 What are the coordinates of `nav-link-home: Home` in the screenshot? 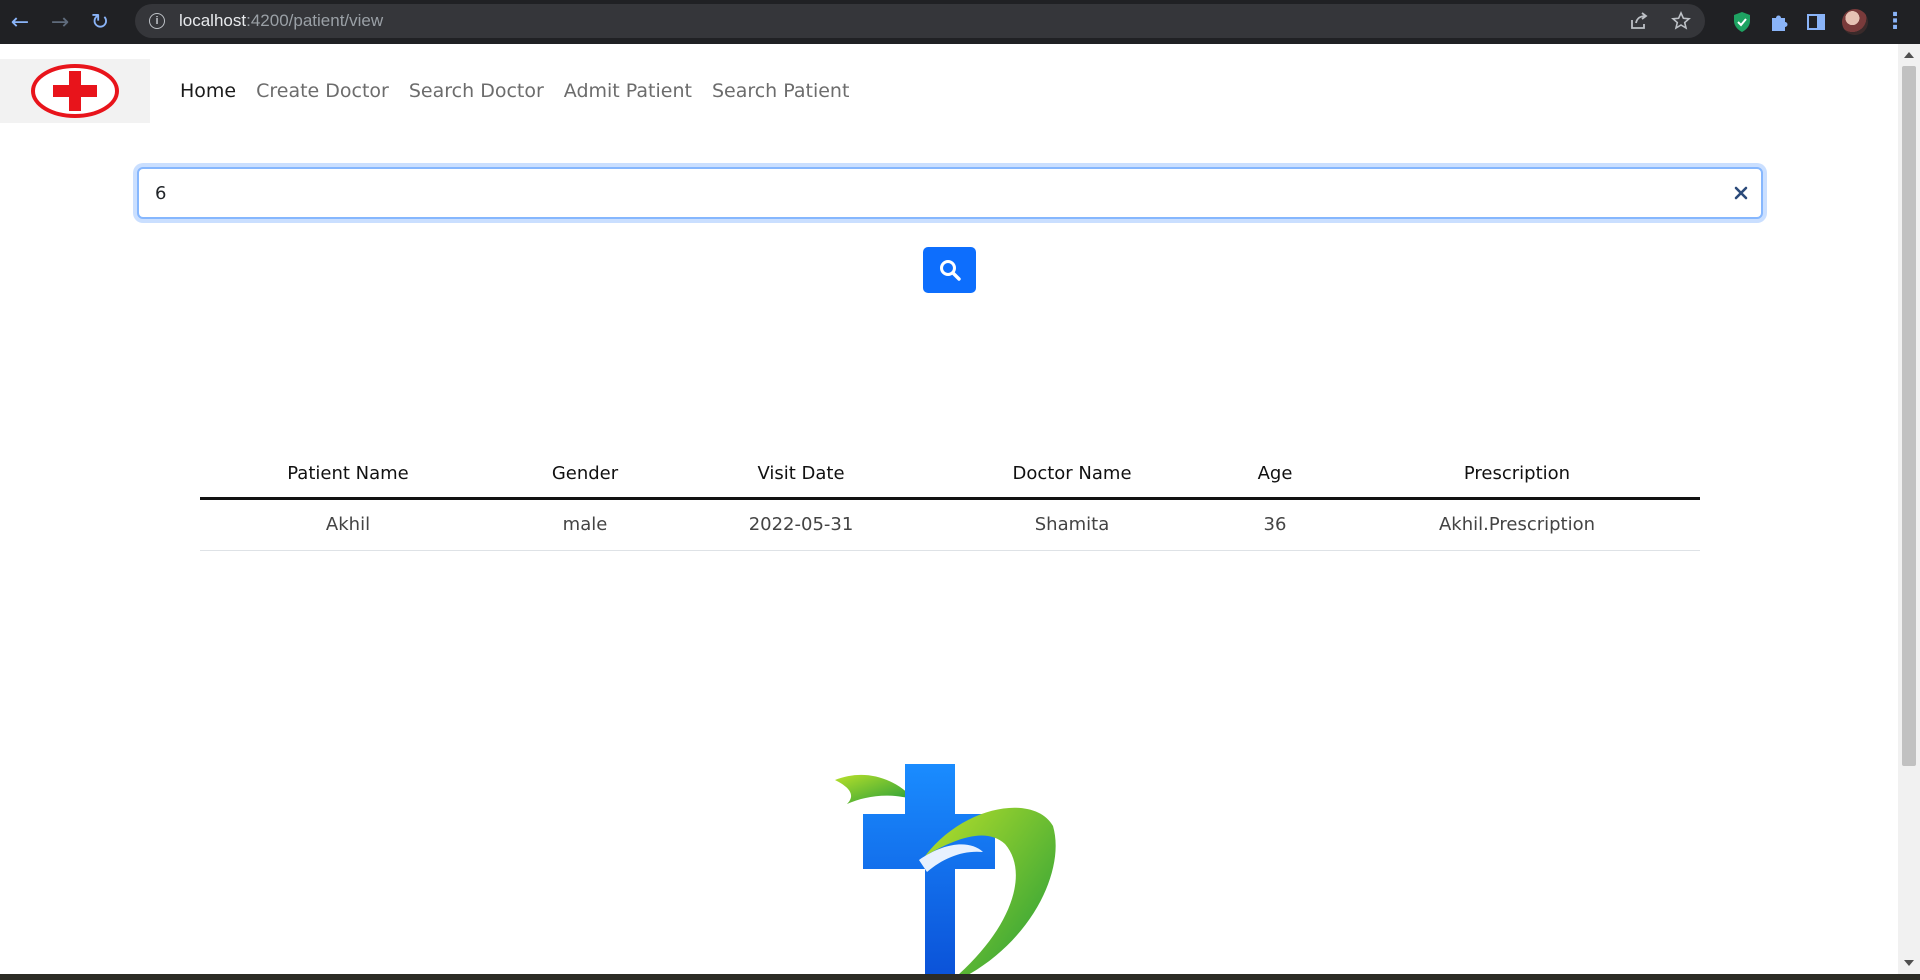 It's located at (208, 91).